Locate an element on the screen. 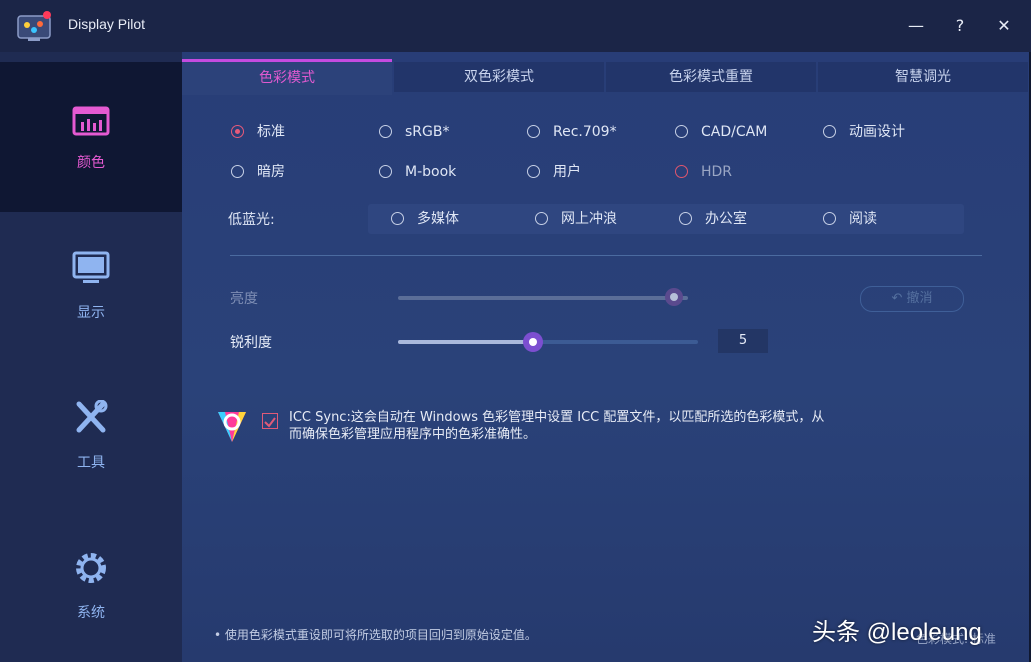 This screenshot has width=1031, height=662. watermark: 头条 @leoleung is located at coordinates (897, 632).